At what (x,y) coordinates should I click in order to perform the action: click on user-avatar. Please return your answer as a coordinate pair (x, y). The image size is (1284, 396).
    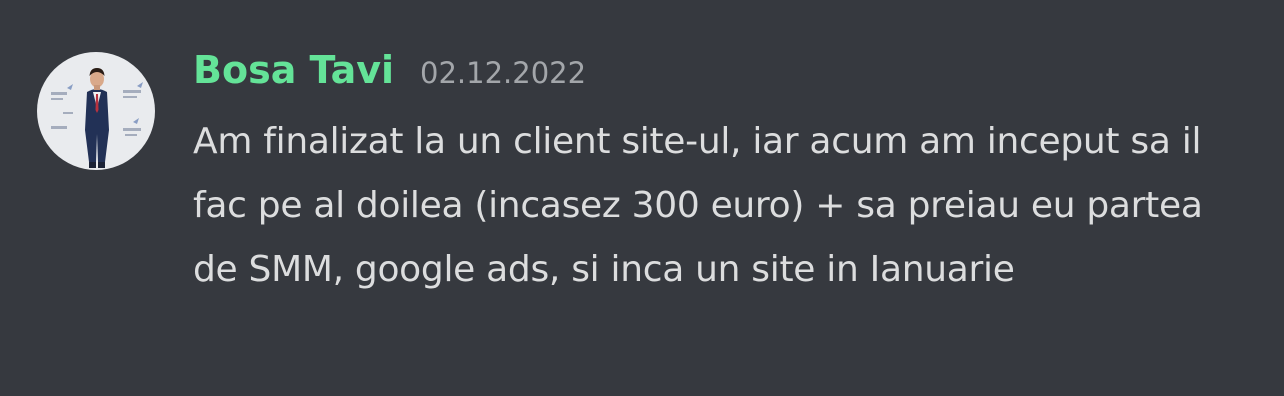
    Looking at the image, I should click on (96, 111).